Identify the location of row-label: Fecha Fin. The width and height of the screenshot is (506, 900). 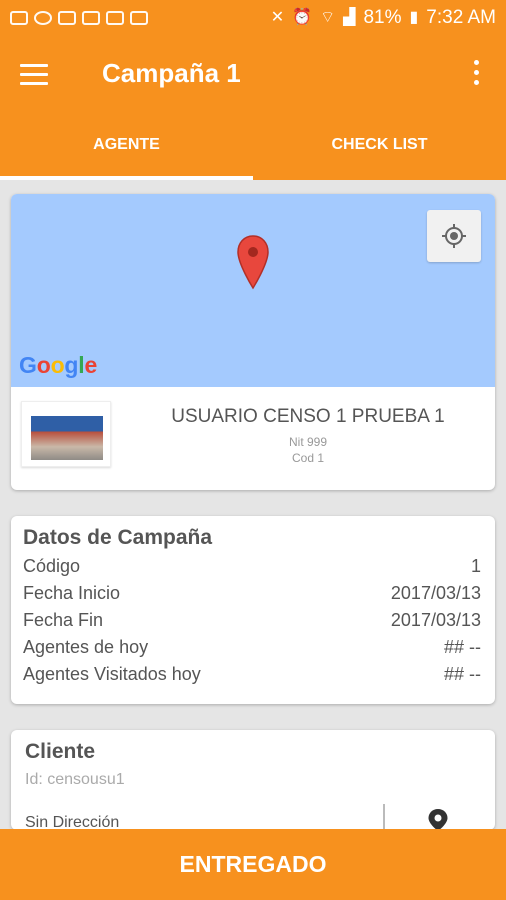
(63, 620).